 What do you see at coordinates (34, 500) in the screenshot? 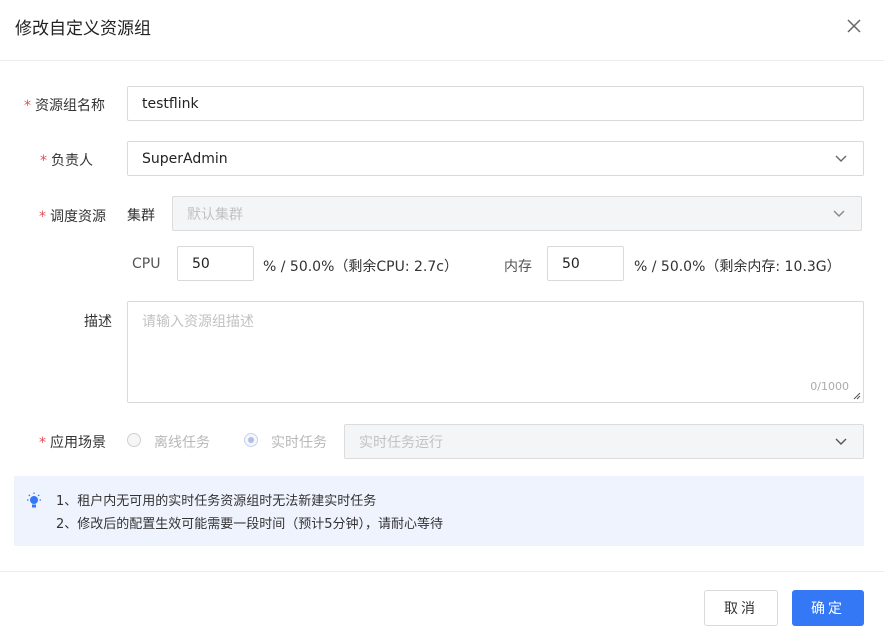
I see `lightbulb-icon` at bounding box center [34, 500].